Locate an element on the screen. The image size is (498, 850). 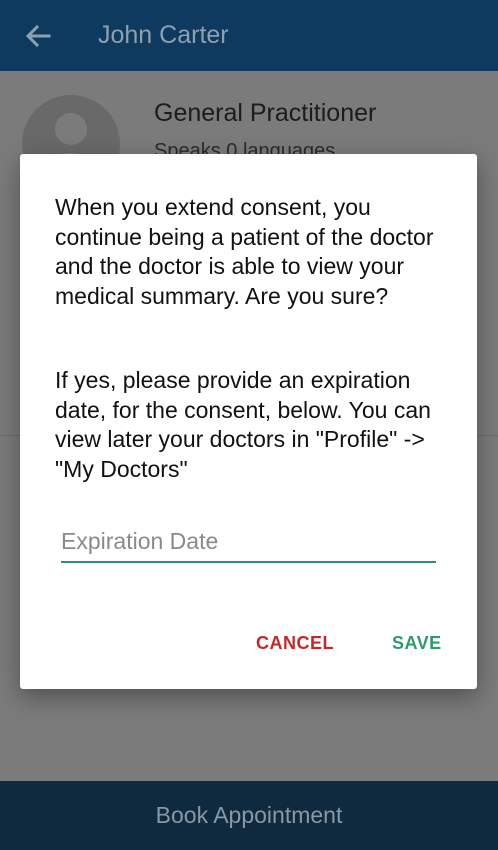
back-button is located at coordinates (38, 36).